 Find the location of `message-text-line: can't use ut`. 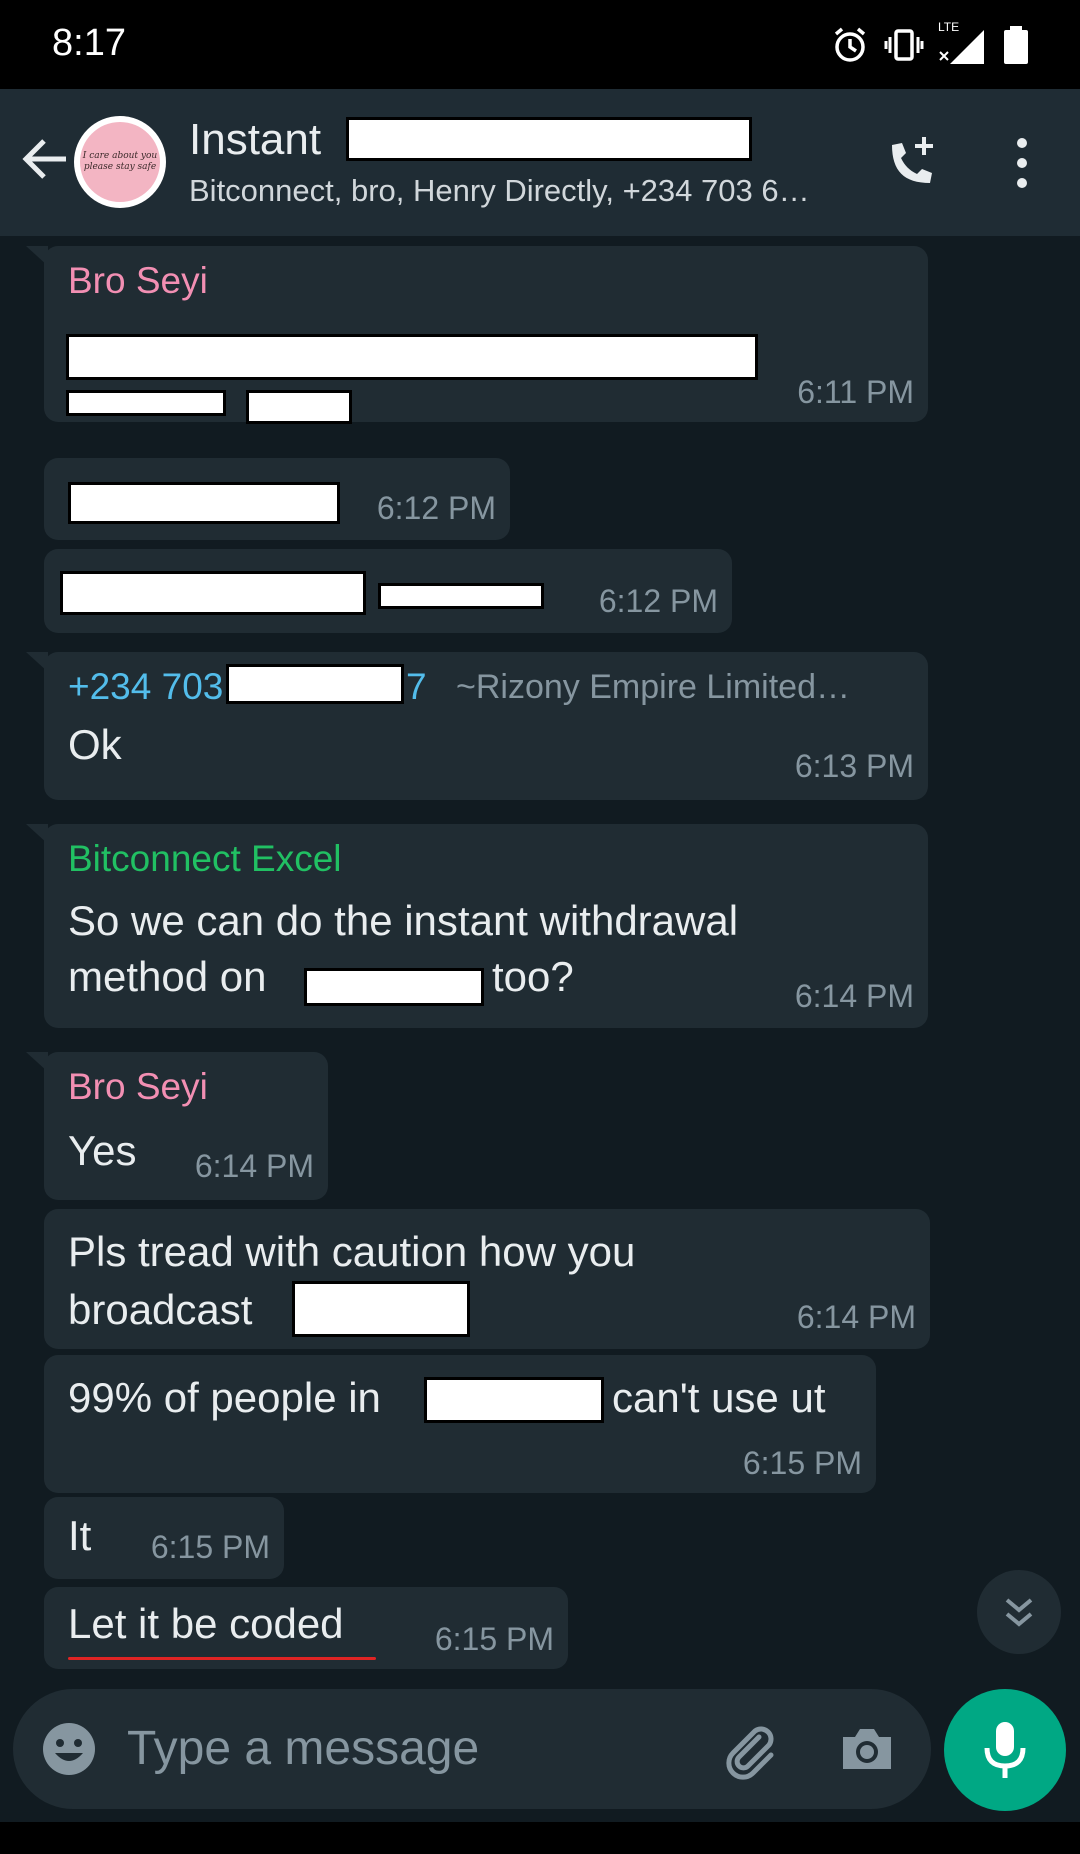

message-text-line: can't use ut is located at coordinates (719, 1397).